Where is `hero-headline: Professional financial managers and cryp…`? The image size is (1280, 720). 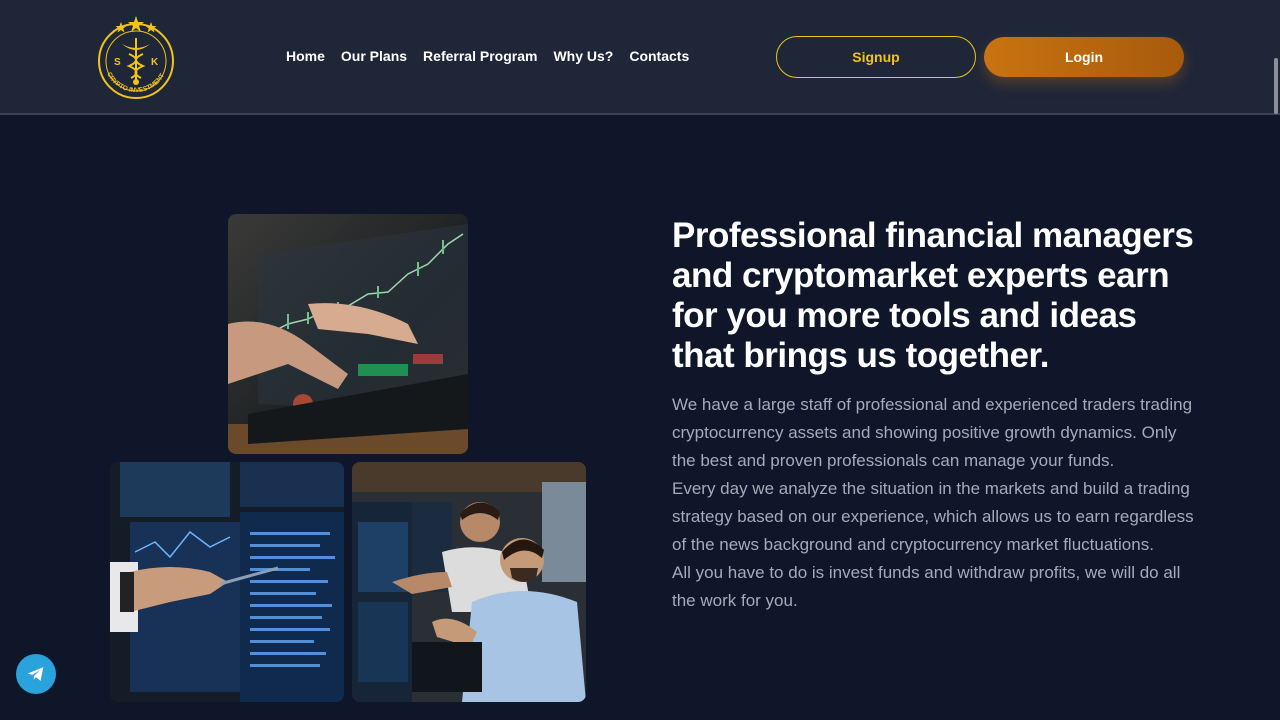
hero-headline: Professional financial managers and cryp… is located at coordinates (933, 295).